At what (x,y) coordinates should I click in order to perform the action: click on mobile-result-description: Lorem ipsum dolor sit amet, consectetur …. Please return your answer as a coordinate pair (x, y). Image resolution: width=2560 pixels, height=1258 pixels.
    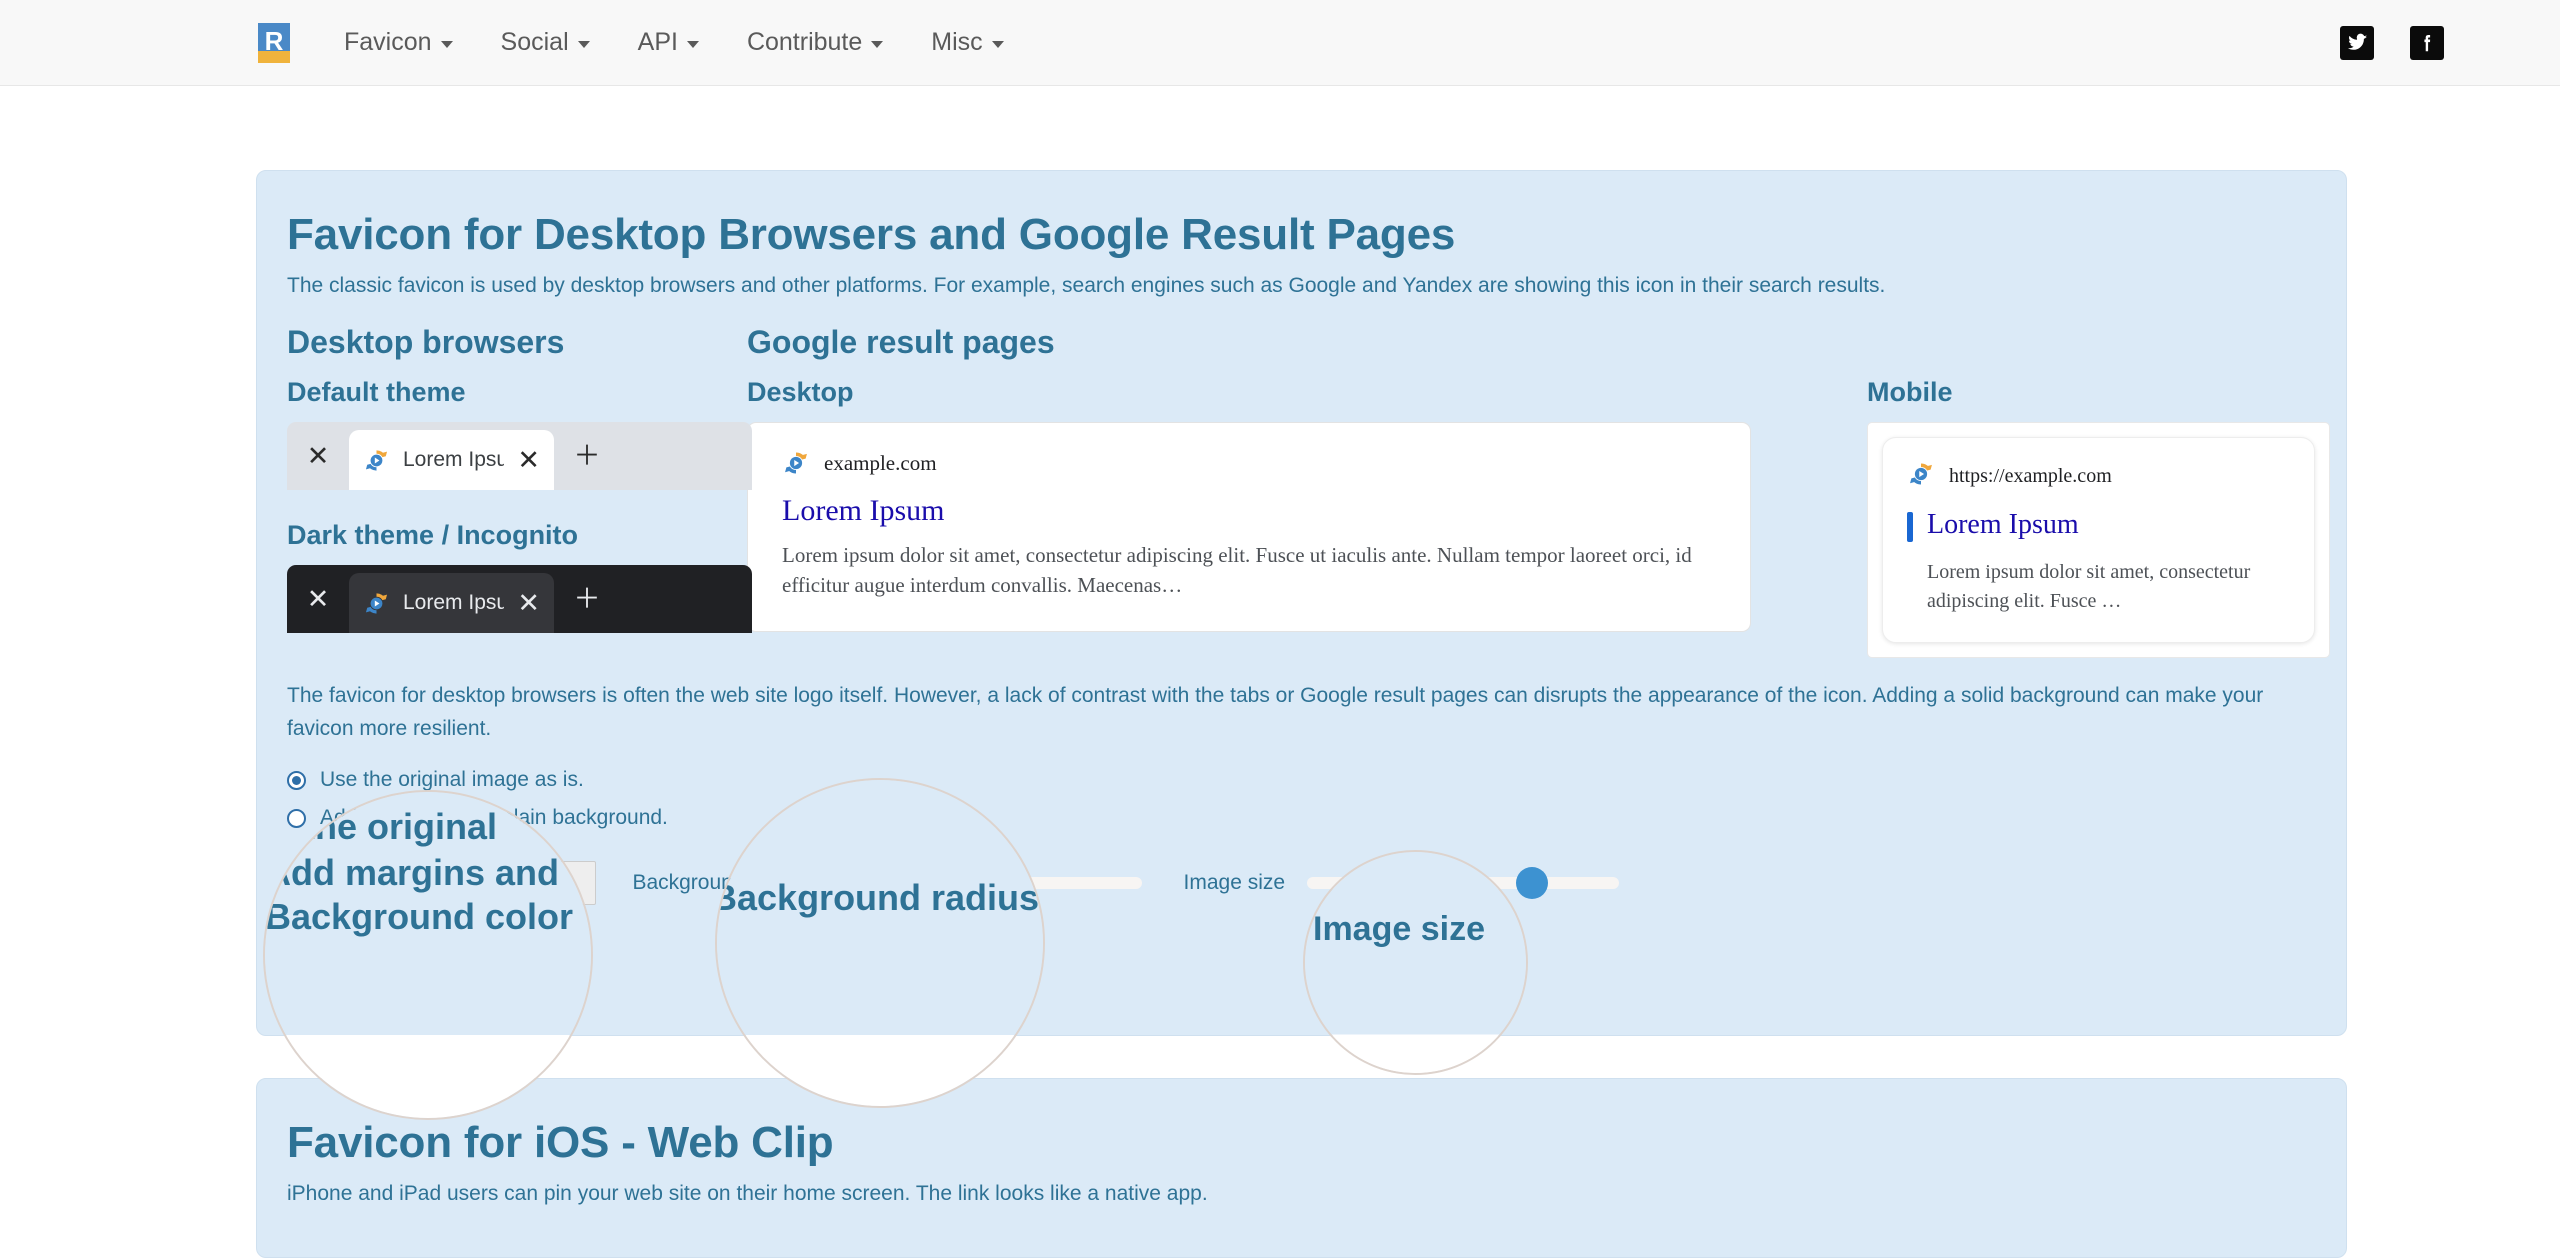
    Looking at the image, I should click on (2089, 586).